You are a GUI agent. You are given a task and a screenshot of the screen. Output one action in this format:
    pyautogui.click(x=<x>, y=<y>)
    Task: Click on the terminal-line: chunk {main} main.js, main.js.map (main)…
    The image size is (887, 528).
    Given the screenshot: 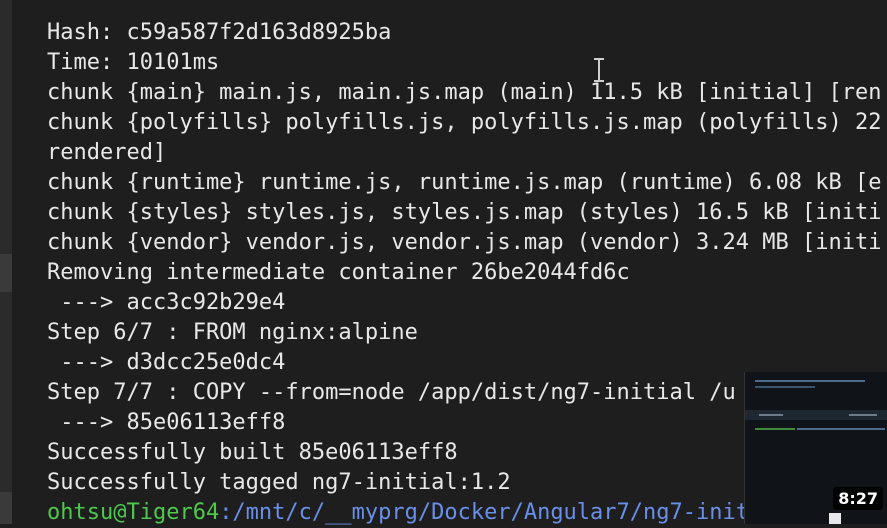 What is the action you would take?
    pyautogui.click(x=464, y=92)
    